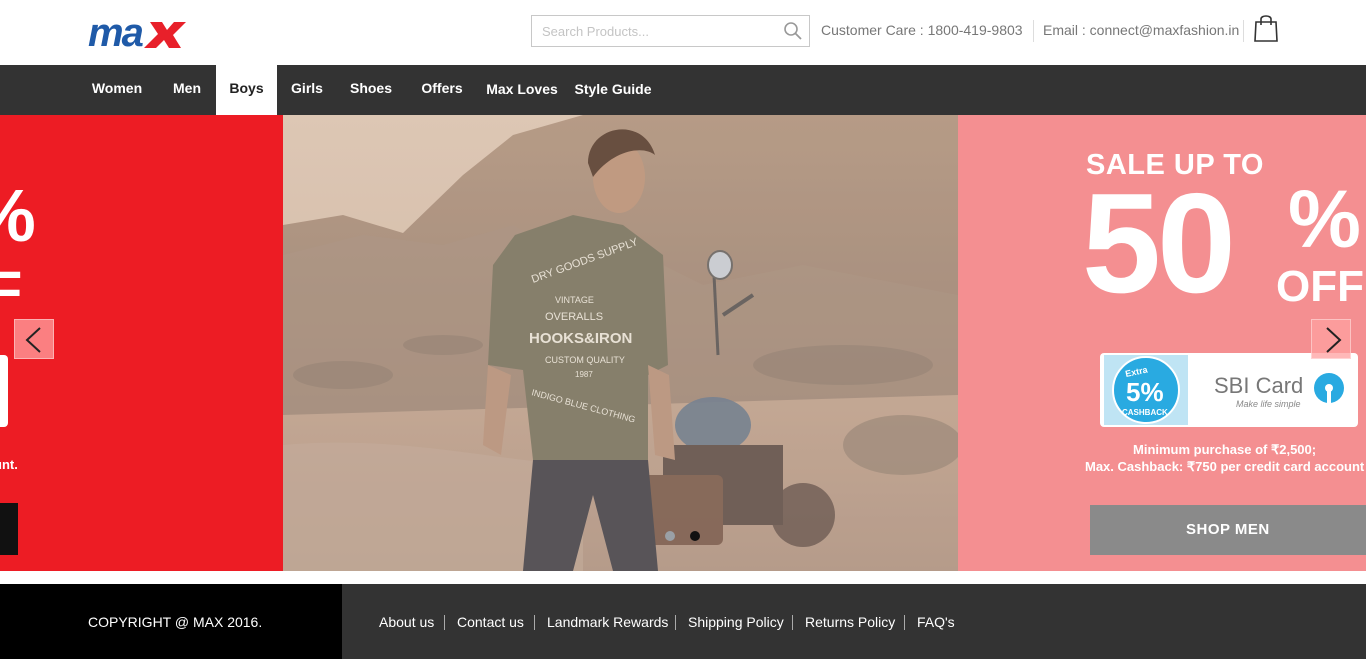 This screenshot has width=1366, height=659. What do you see at coordinates (18, 216) in the screenshot?
I see `promo-percent-partial: %` at bounding box center [18, 216].